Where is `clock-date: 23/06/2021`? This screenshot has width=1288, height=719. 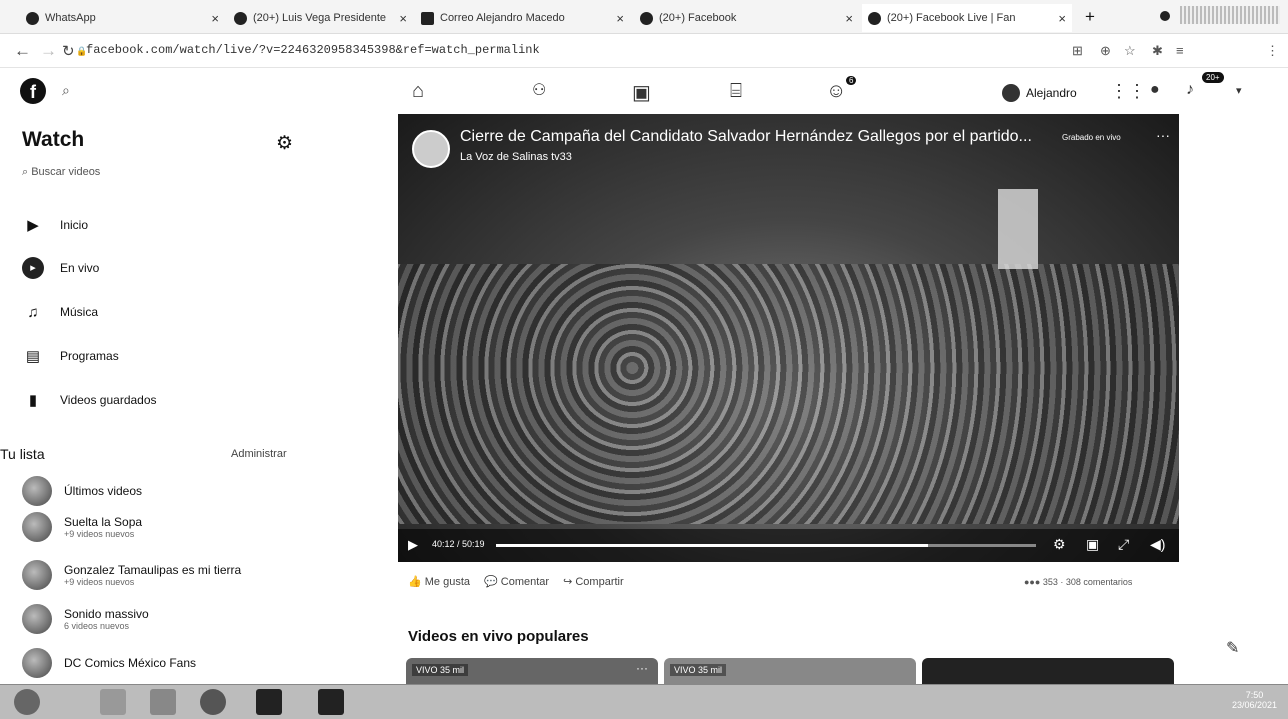
clock-date: 23/06/2021 is located at coordinates (1255, 705).